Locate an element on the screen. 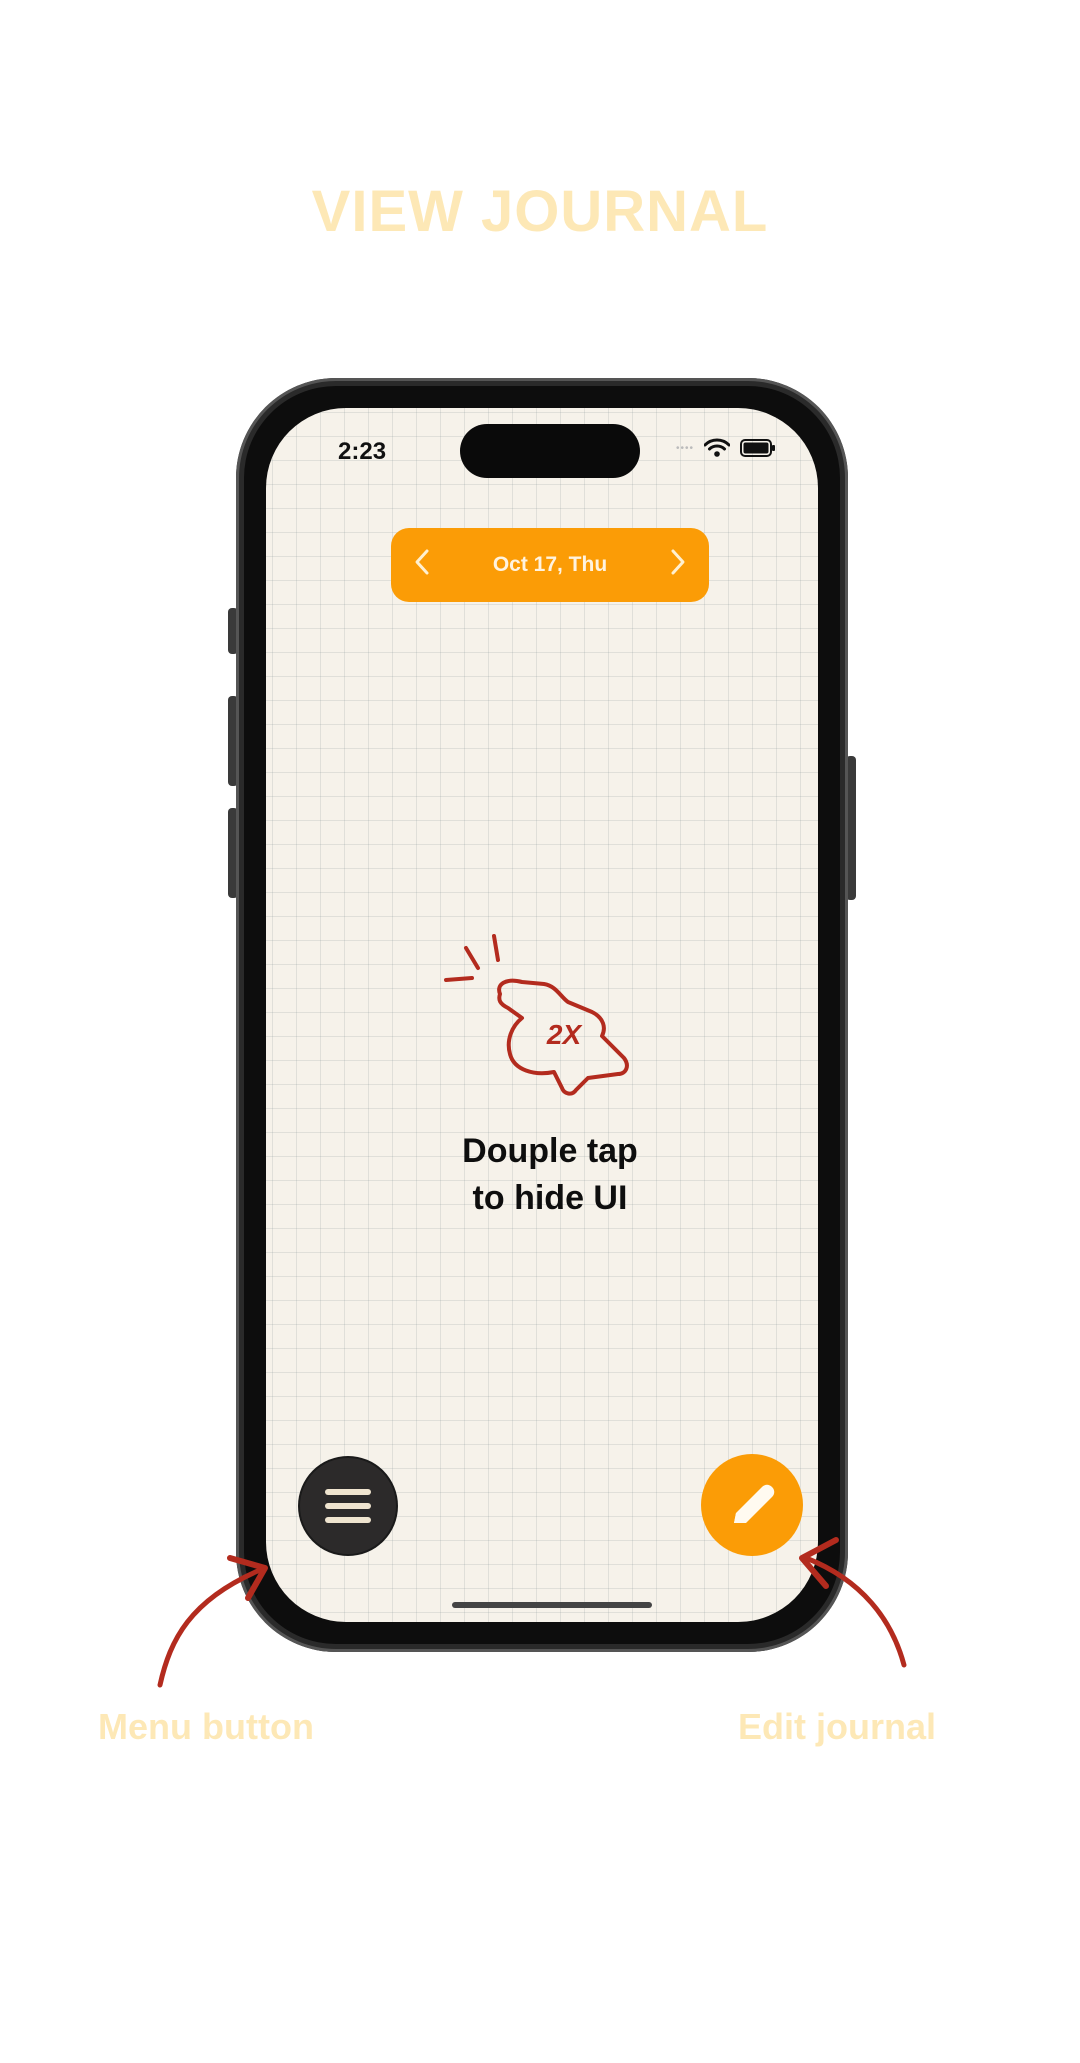  menu-button is located at coordinates (348, 1506).